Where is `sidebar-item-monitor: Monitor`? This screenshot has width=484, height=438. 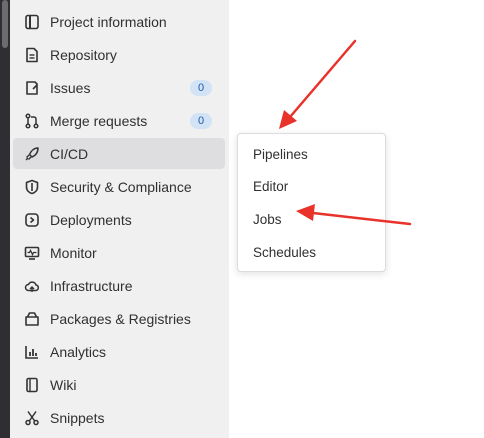
sidebar-item-monitor: Monitor is located at coordinates (119, 252).